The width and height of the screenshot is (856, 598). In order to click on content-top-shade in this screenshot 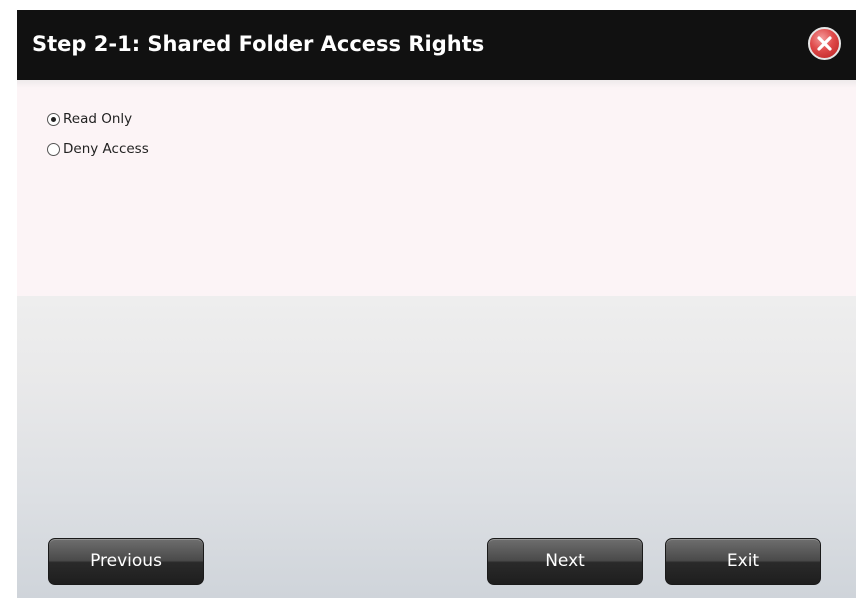, I will do `click(436, 84)`.